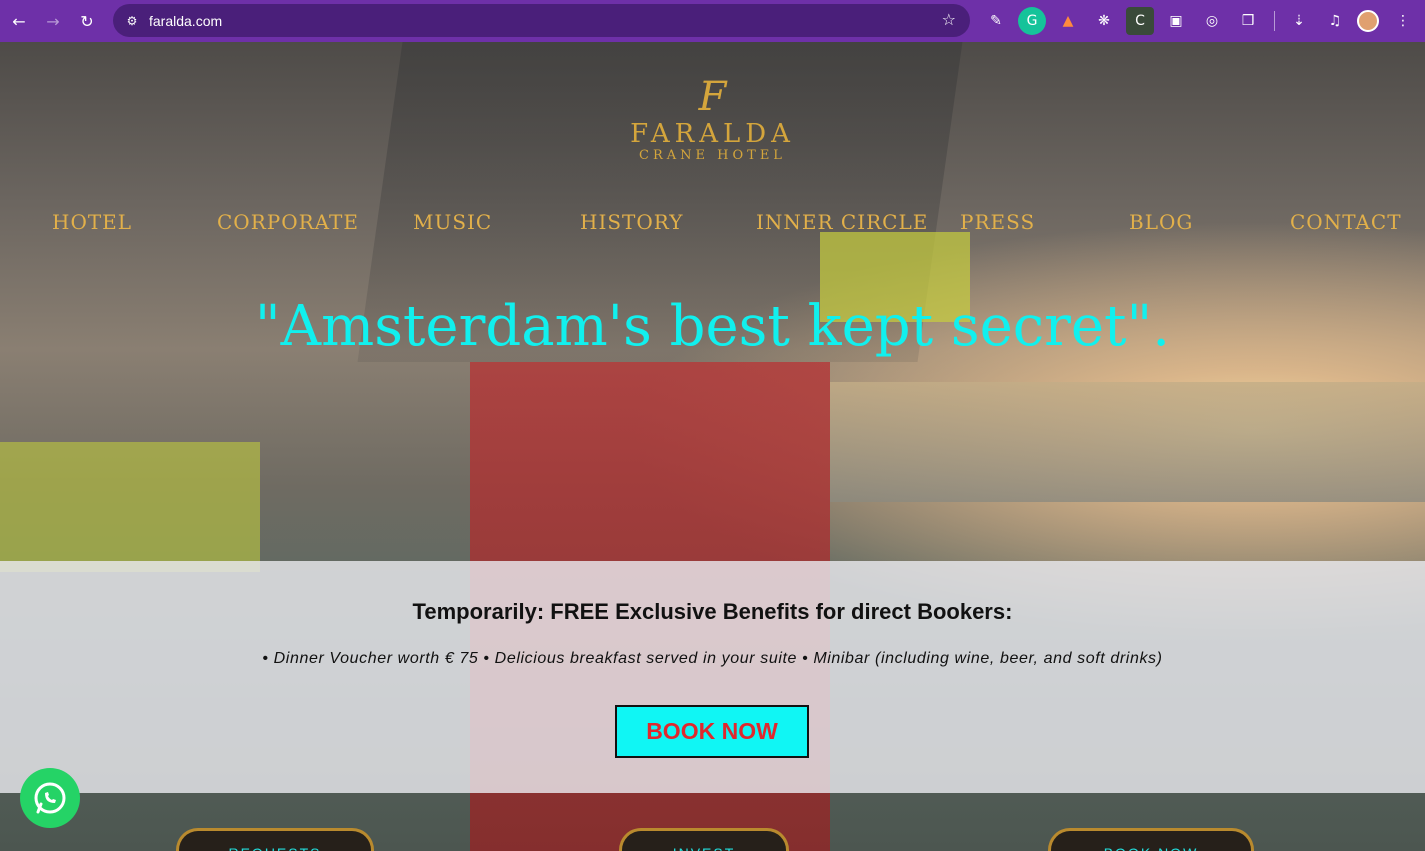  I want to click on whatsapp-chat-button, so click(50, 798).